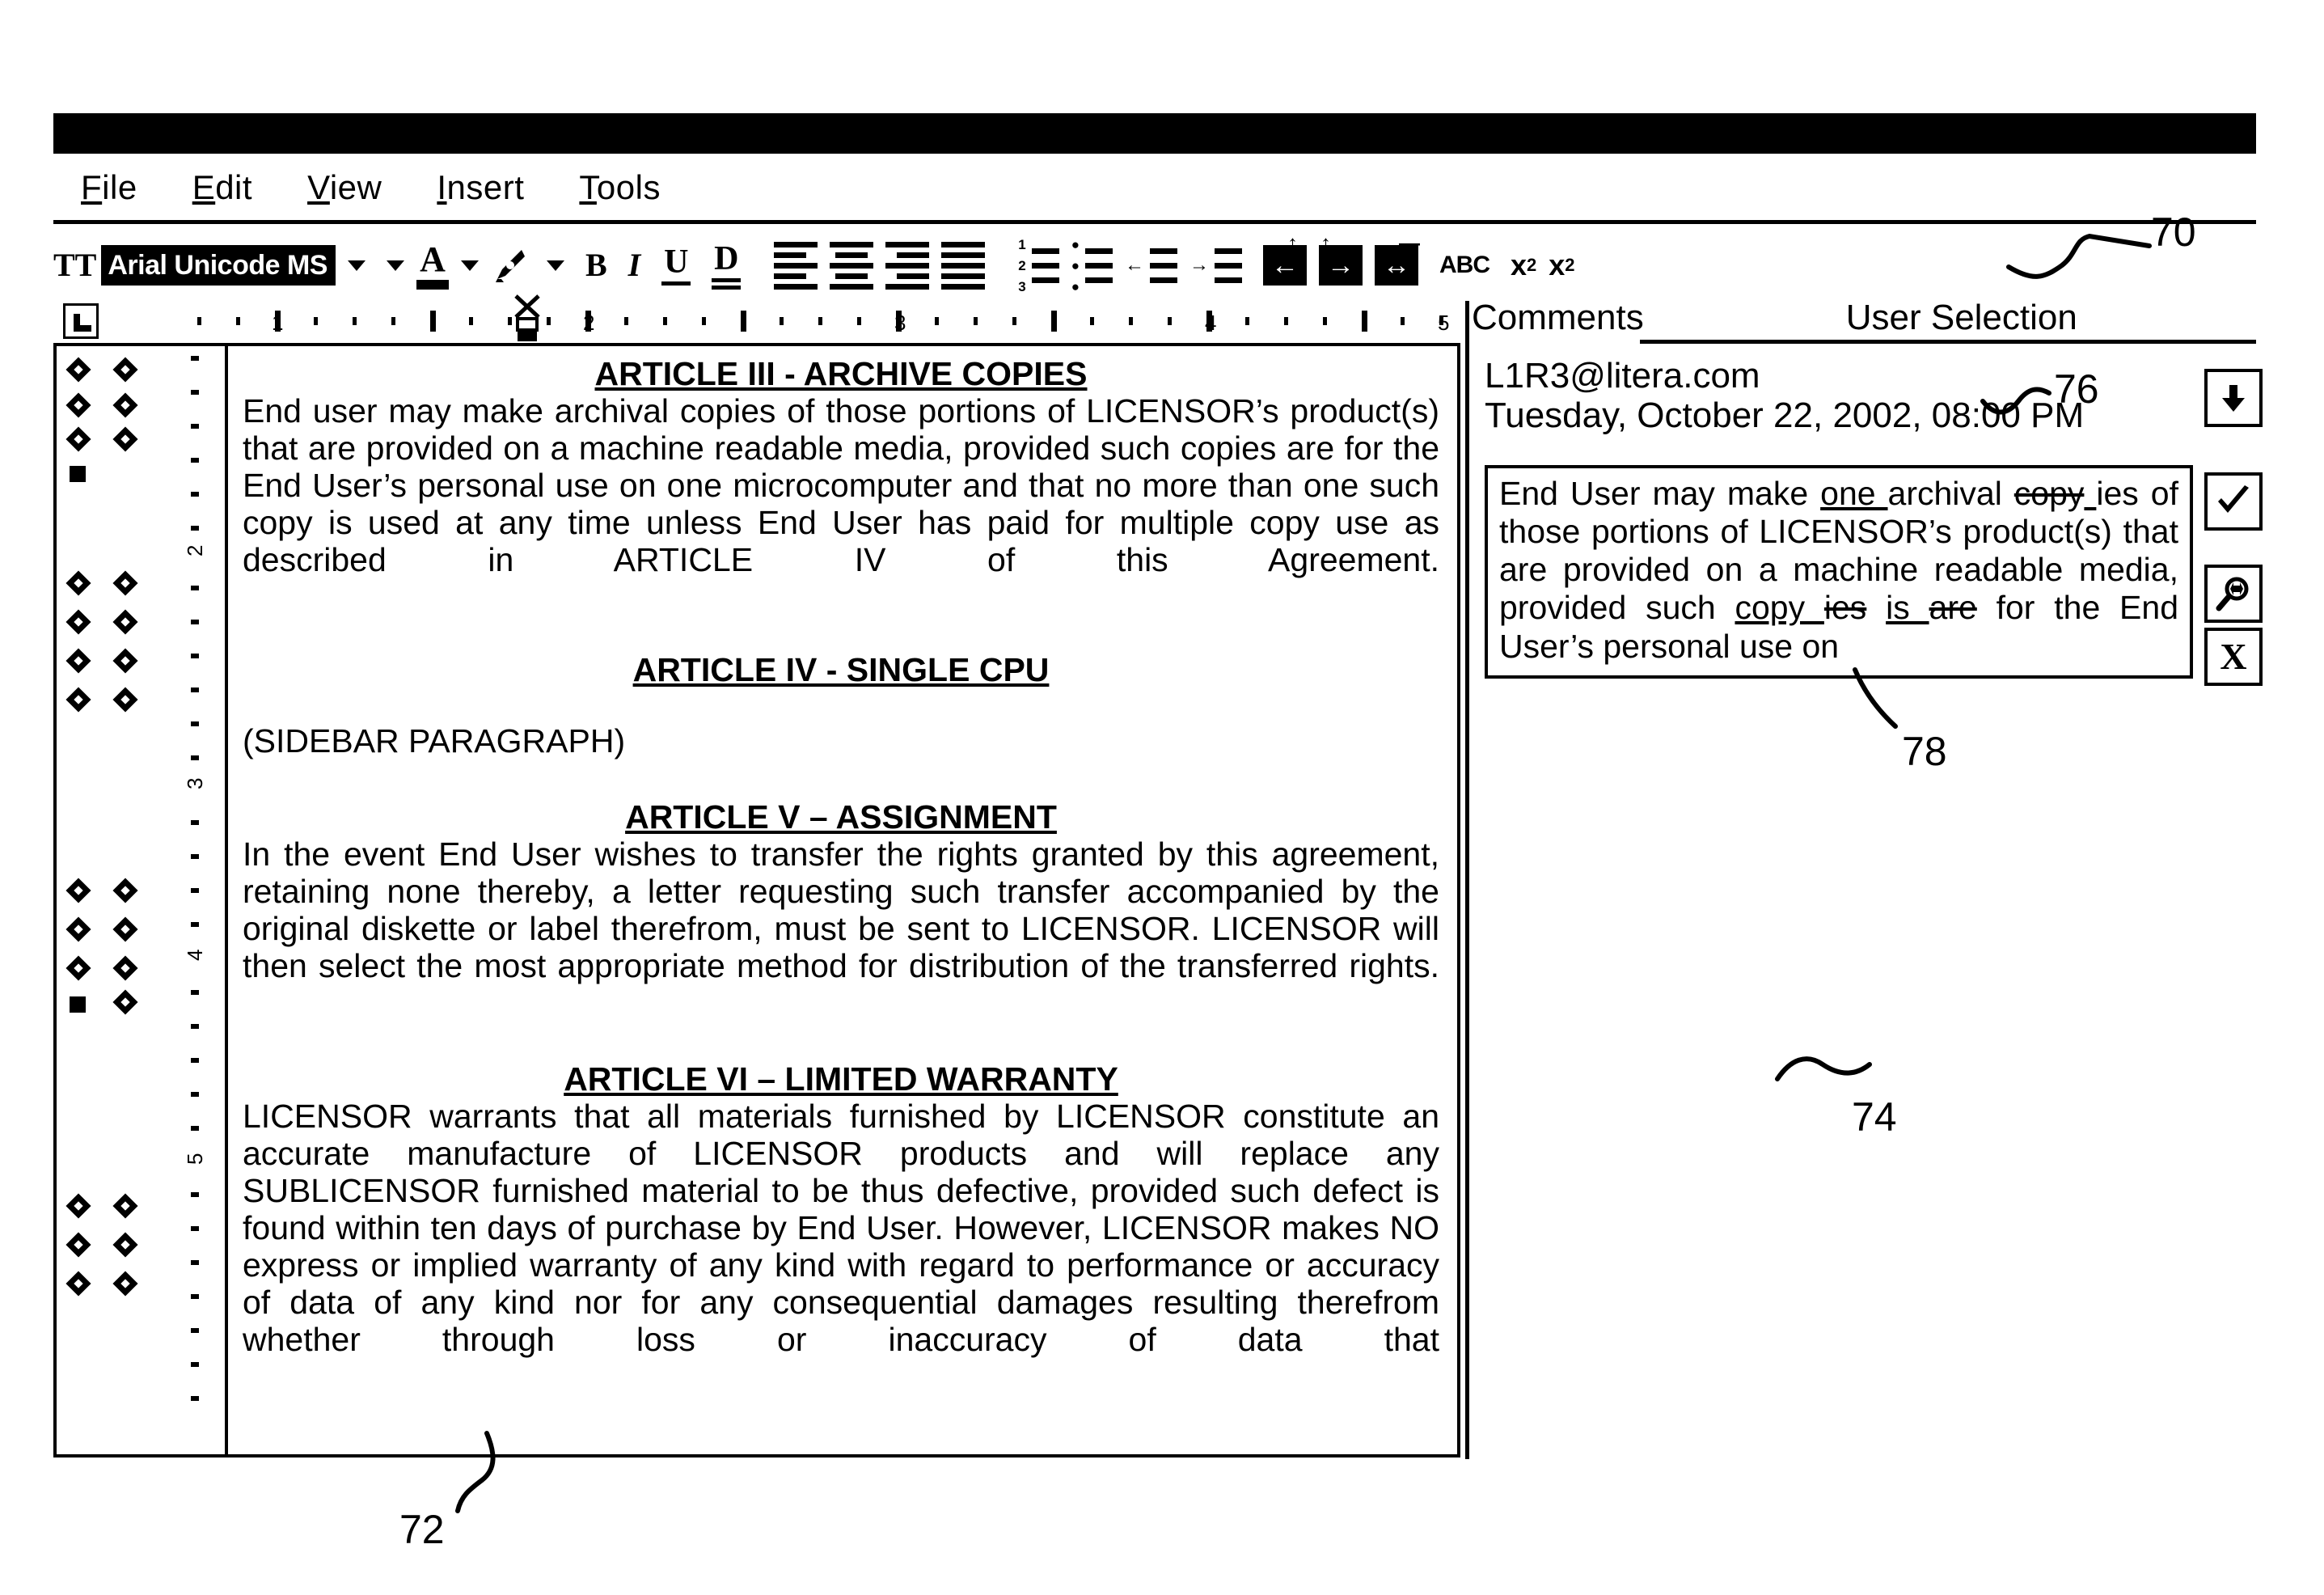 Image resolution: width=2324 pixels, height=1595 pixels. I want to click on subscript-icon: x2, so click(1561, 265).